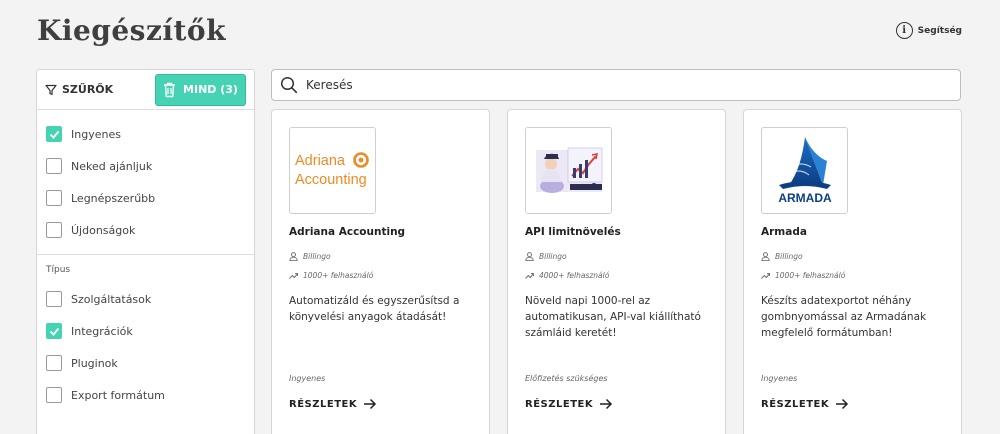 This screenshot has width=1000, height=434. Describe the element at coordinates (112, 166) in the screenshot. I see `filter-label: Neked ajánljuk` at that location.